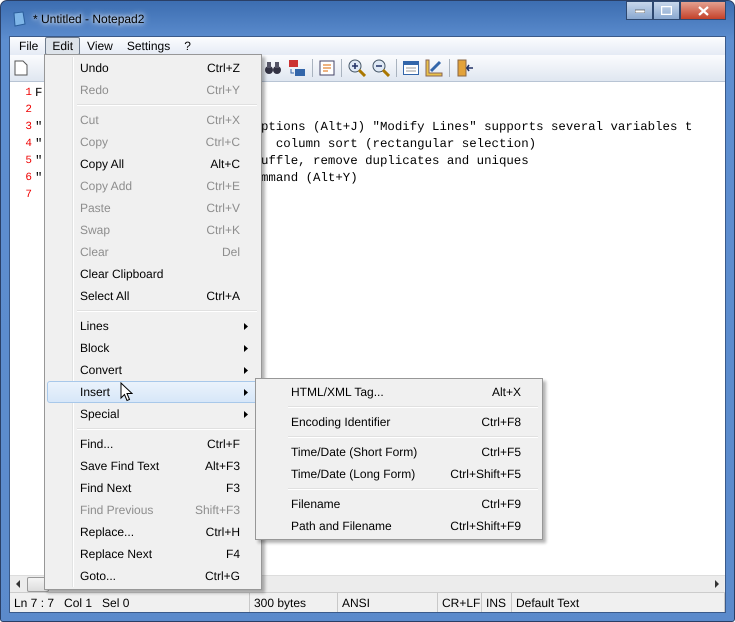 This screenshot has height=622, width=735. I want to click on status-field: CR+LF, so click(460, 602).